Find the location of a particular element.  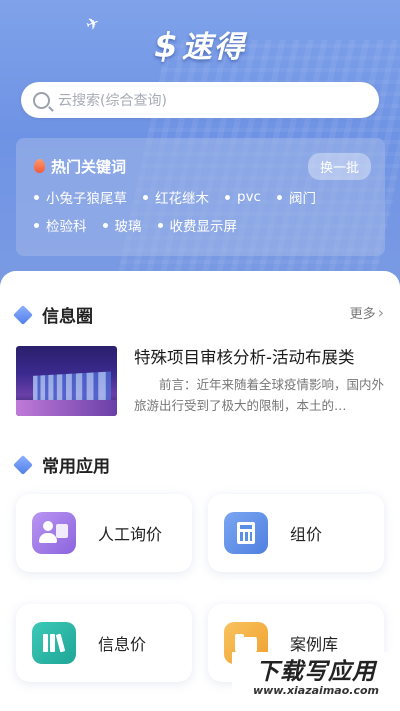

logo-text: 速得 is located at coordinates (213, 47).